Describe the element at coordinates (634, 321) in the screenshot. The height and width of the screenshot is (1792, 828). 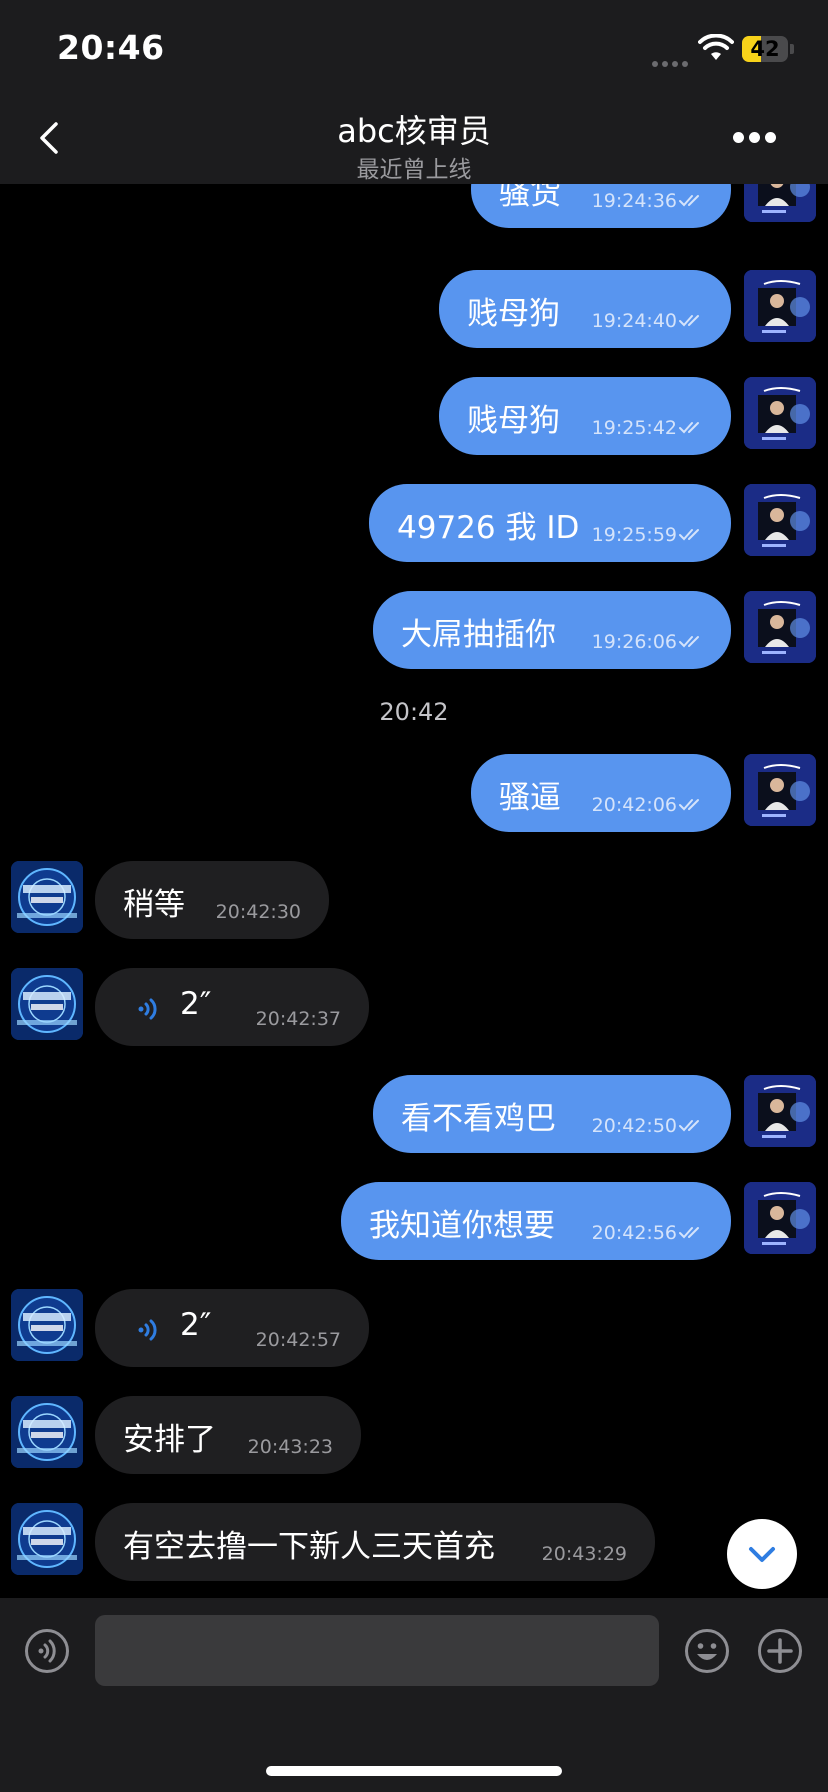
I see `message-timestamp: 19:24:40` at that location.